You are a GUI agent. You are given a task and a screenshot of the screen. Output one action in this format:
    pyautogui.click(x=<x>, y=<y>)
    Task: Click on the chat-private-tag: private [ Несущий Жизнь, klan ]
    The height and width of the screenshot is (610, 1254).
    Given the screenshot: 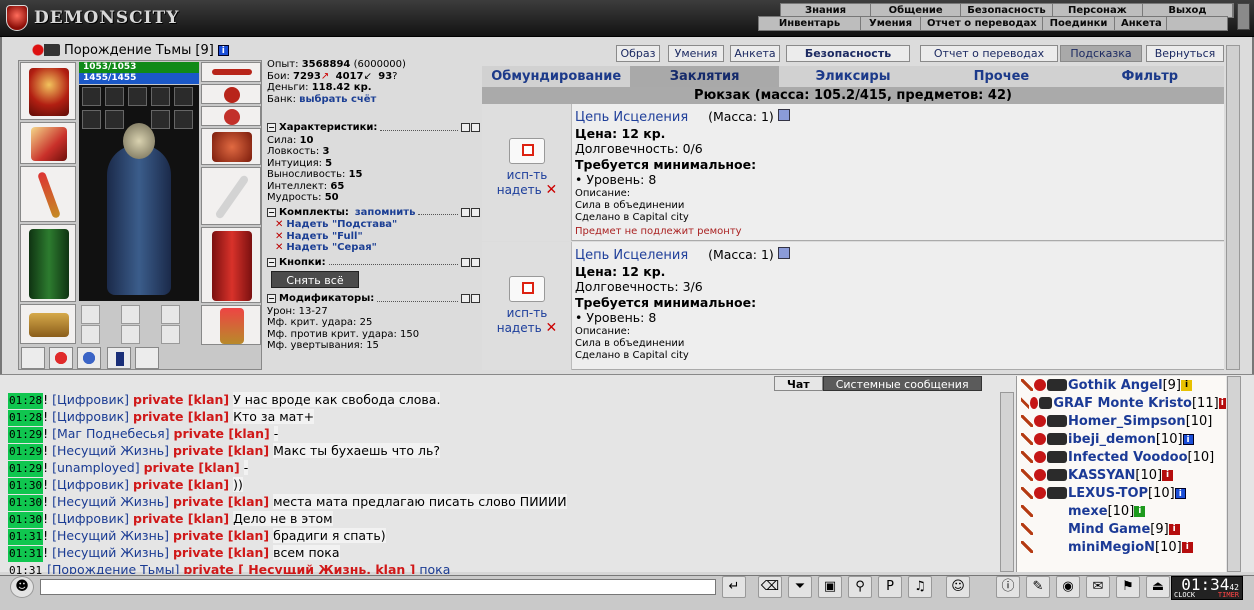 What is the action you would take?
    pyautogui.click(x=299, y=568)
    